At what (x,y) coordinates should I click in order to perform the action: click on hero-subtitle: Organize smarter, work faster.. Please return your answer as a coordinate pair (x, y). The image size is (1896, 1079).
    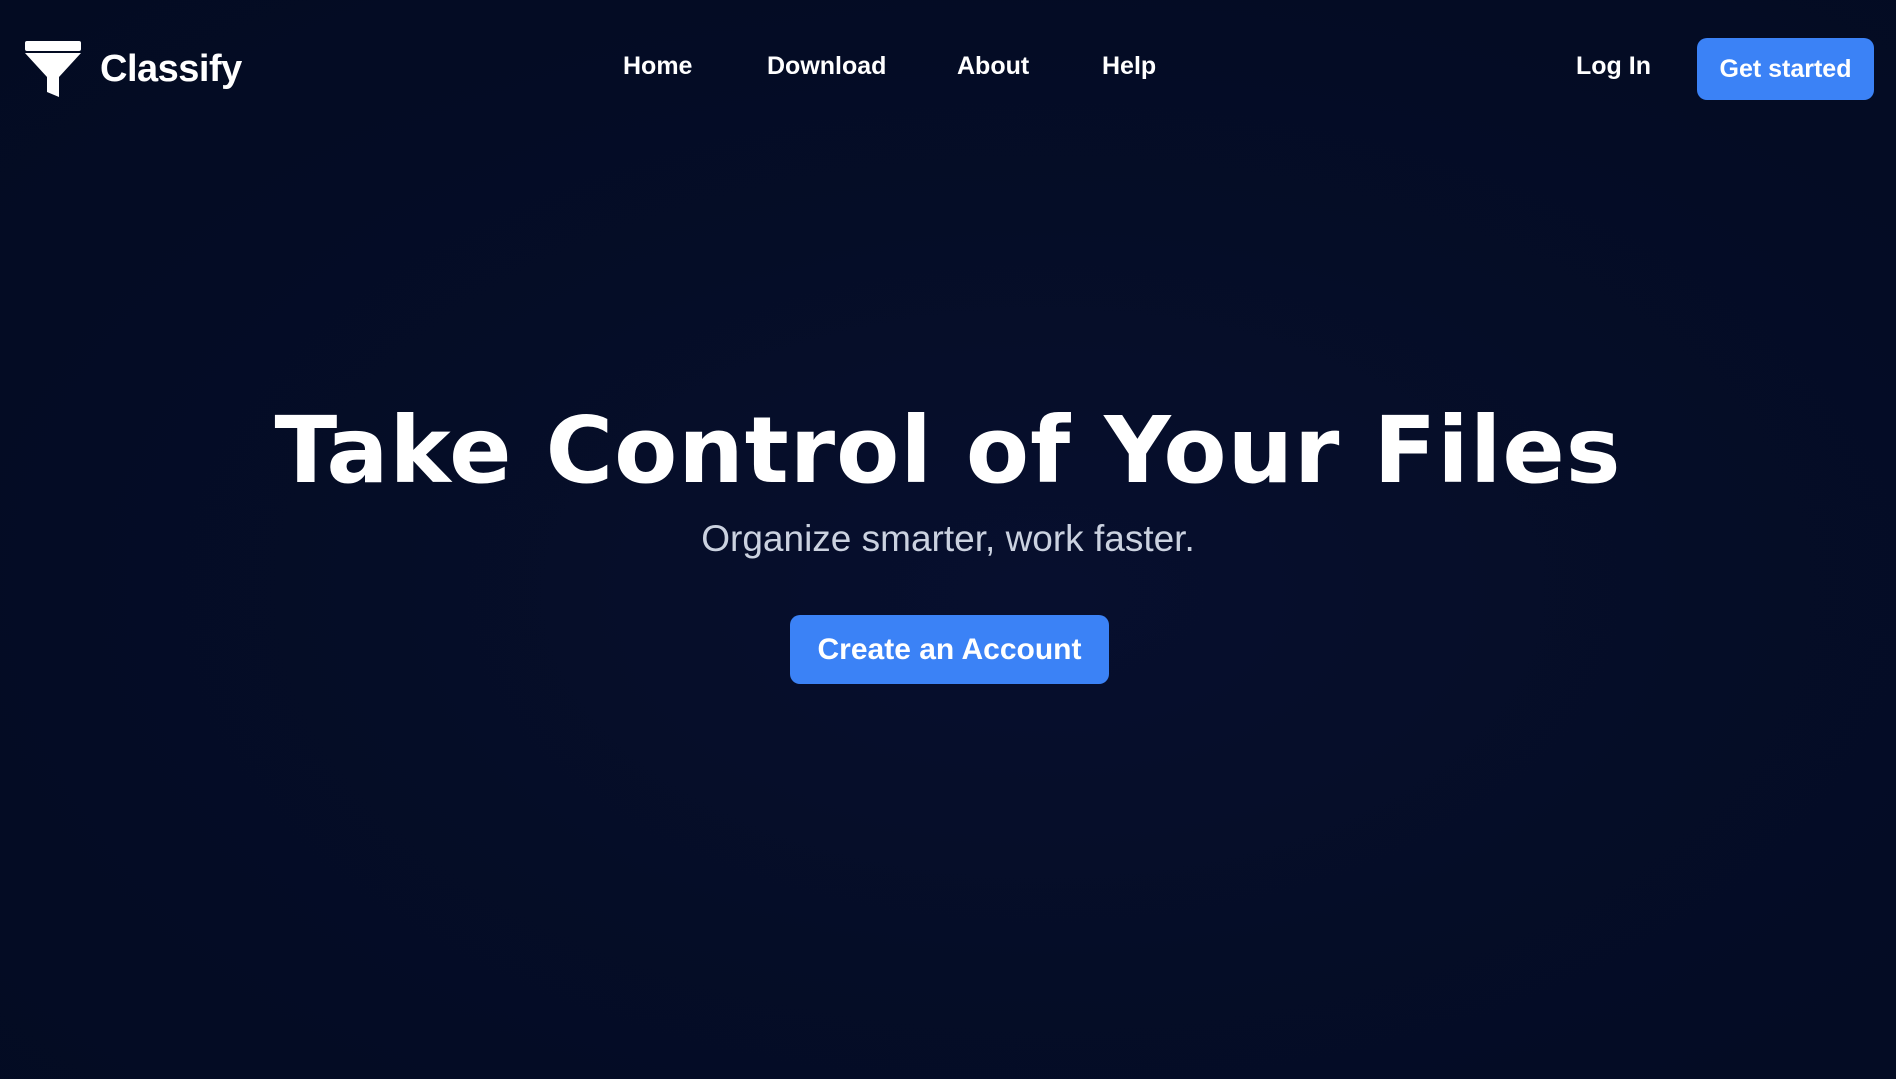
    Looking at the image, I should click on (948, 538).